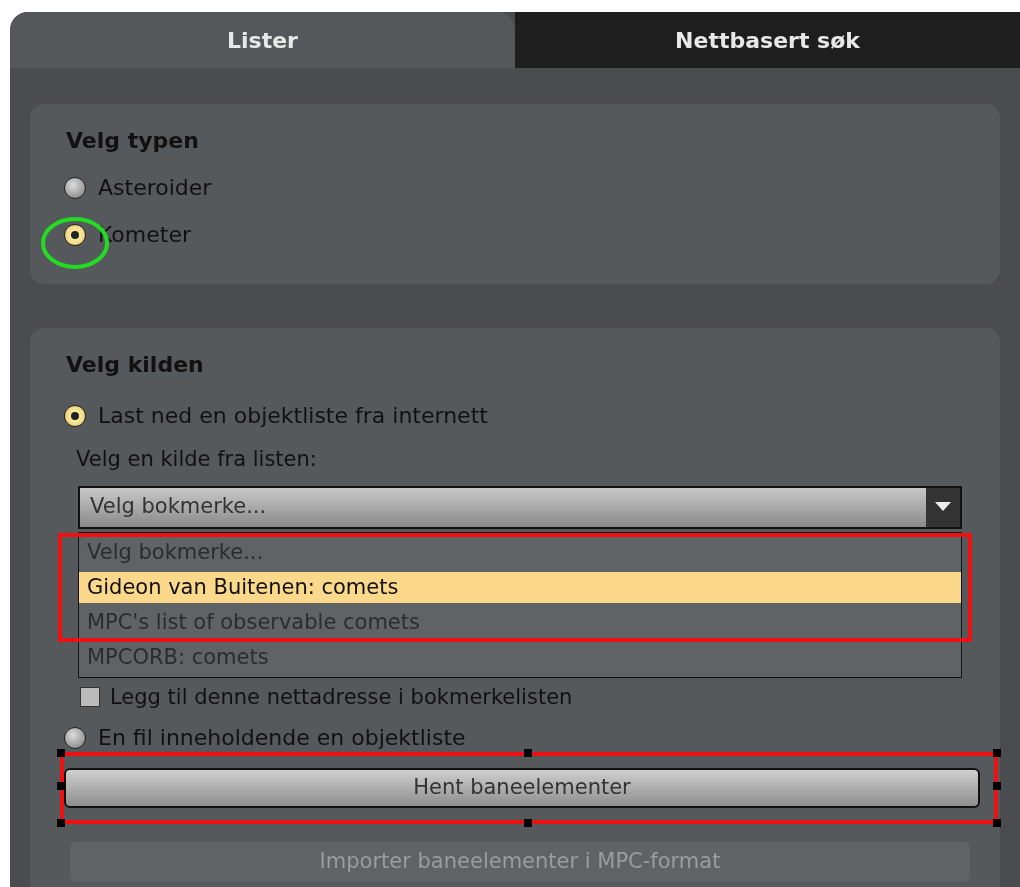  What do you see at coordinates (197, 459) in the screenshot?
I see `field-label: Velg en kilde fra listen:` at bounding box center [197, 459].